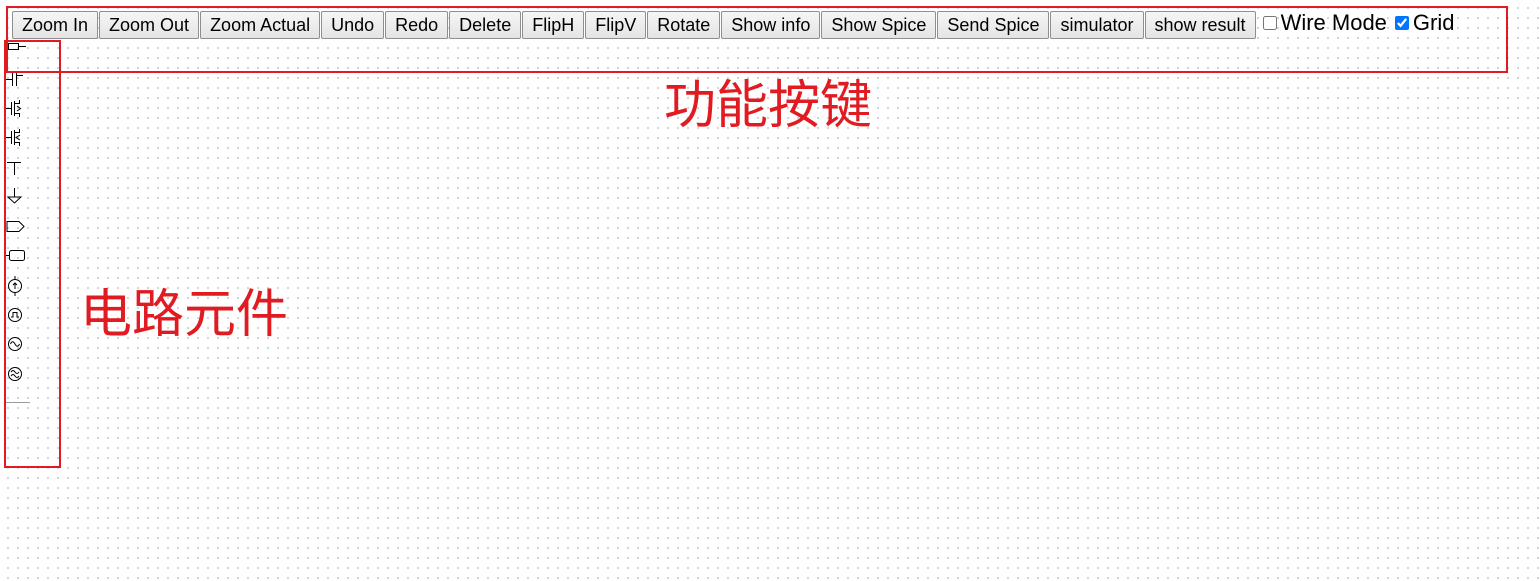 The image size is (1540, 581). Describe the element at coordinates (768, 106) in the screenshot. I see `toolbar-caption: 功能按键` at that location.